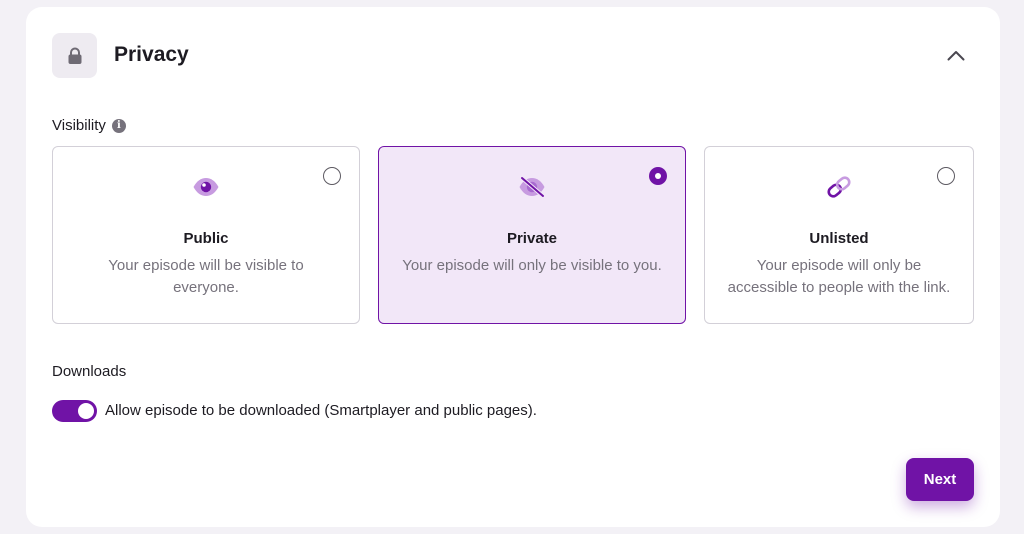 The height and width of the screenshot is (534, 1024). I want to click on chevron-up-icon, so click(956, 55).